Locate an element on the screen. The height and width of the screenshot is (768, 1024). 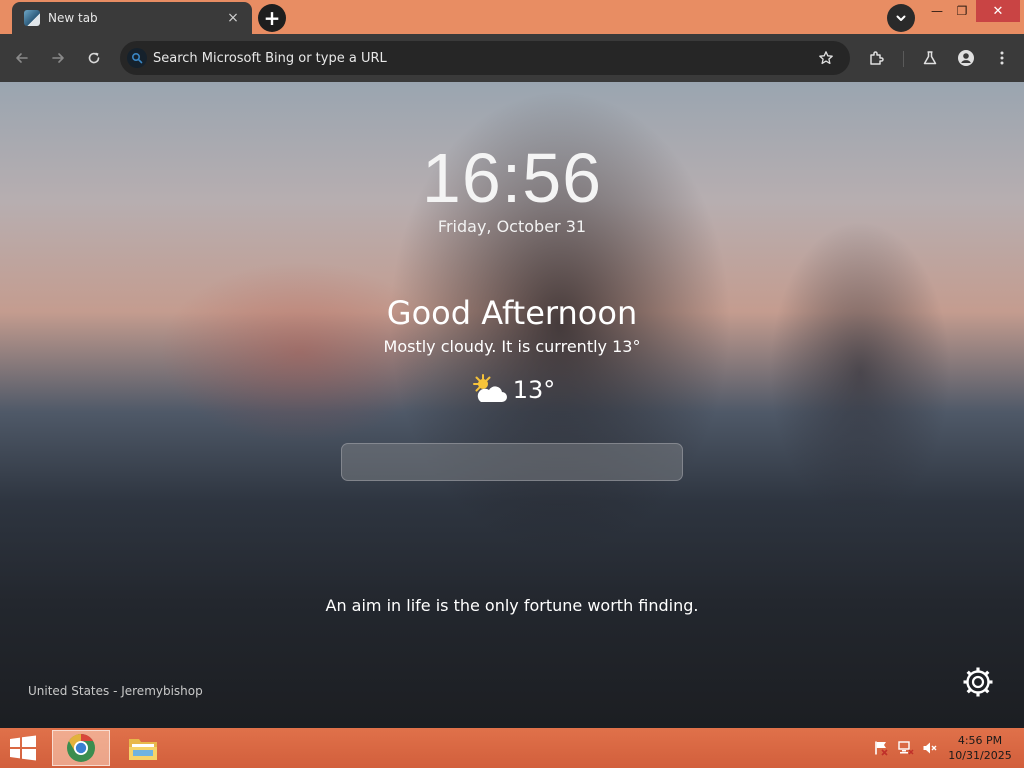
file-explorer-icon is located at coordinates (143, 749).